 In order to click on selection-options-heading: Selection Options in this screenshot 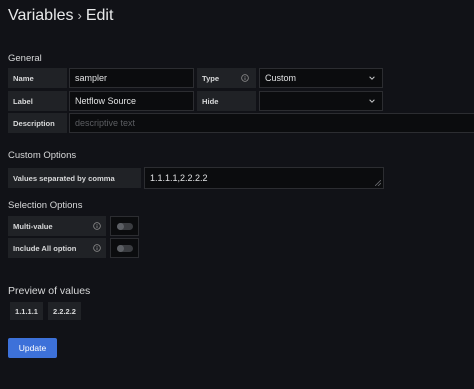, I will do `click(45, 205)`.